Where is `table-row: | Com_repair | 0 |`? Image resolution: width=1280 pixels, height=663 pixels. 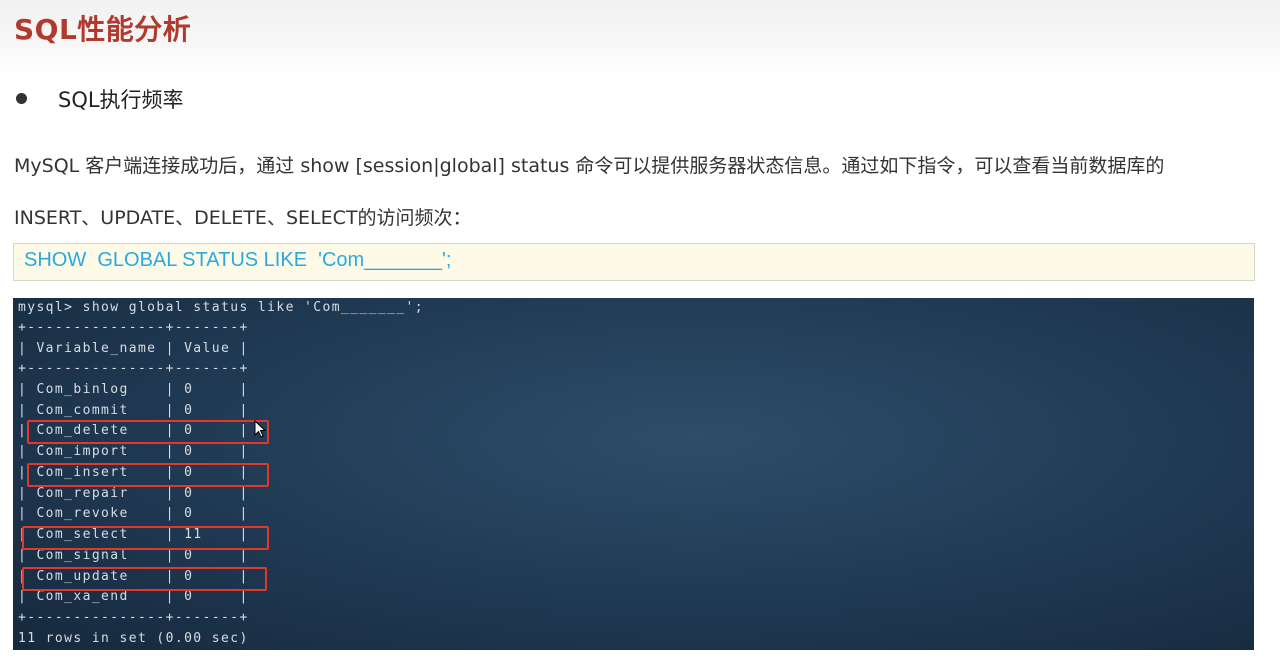 table-row: | Com_repair | 0 | is located at coordinates (133, 493).